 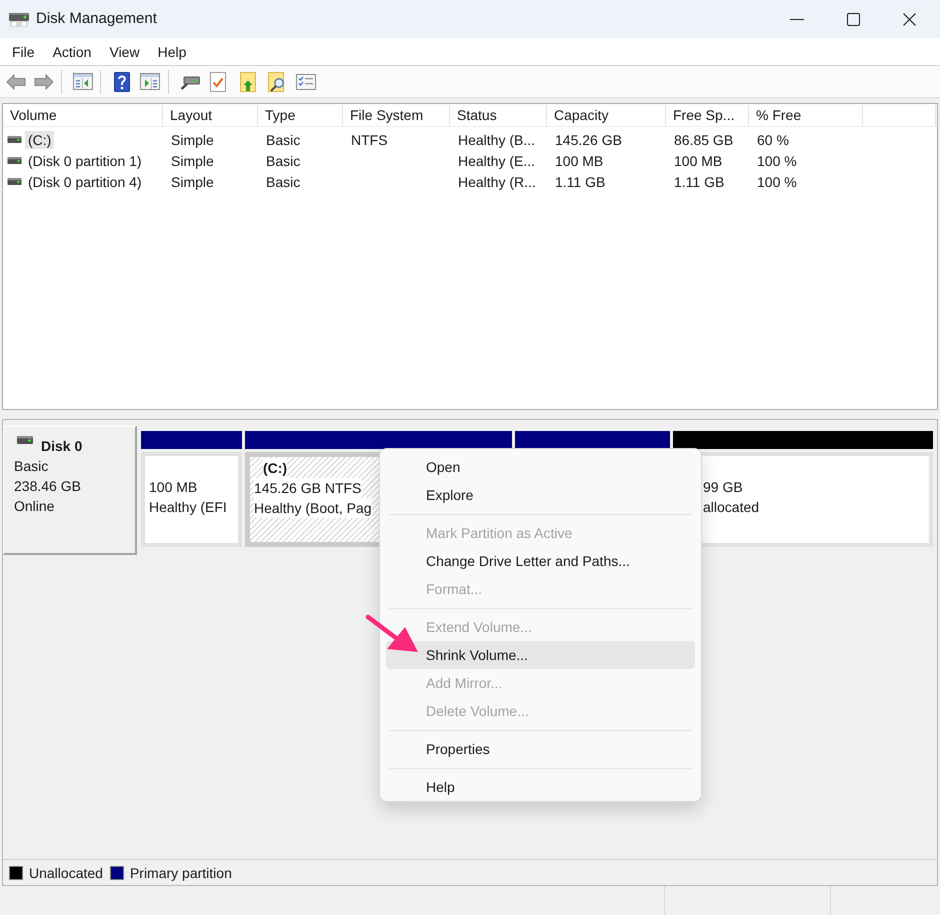 I want to click on back-arrow-icon, so click(x=16, y=82).